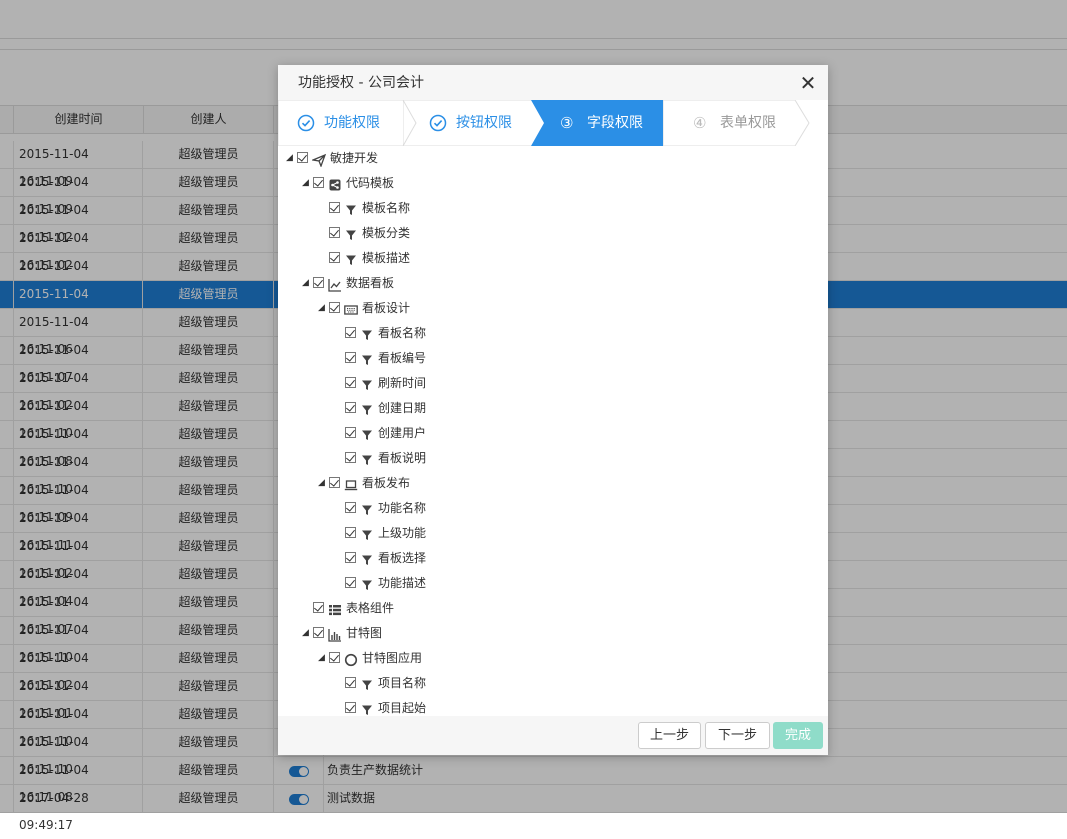 The height and width of the screenshot is (839, 1067). Describe the element at coordinates (553, 483) in the screenshot. I see `tree-node: ◢ 看板发布` at that location.